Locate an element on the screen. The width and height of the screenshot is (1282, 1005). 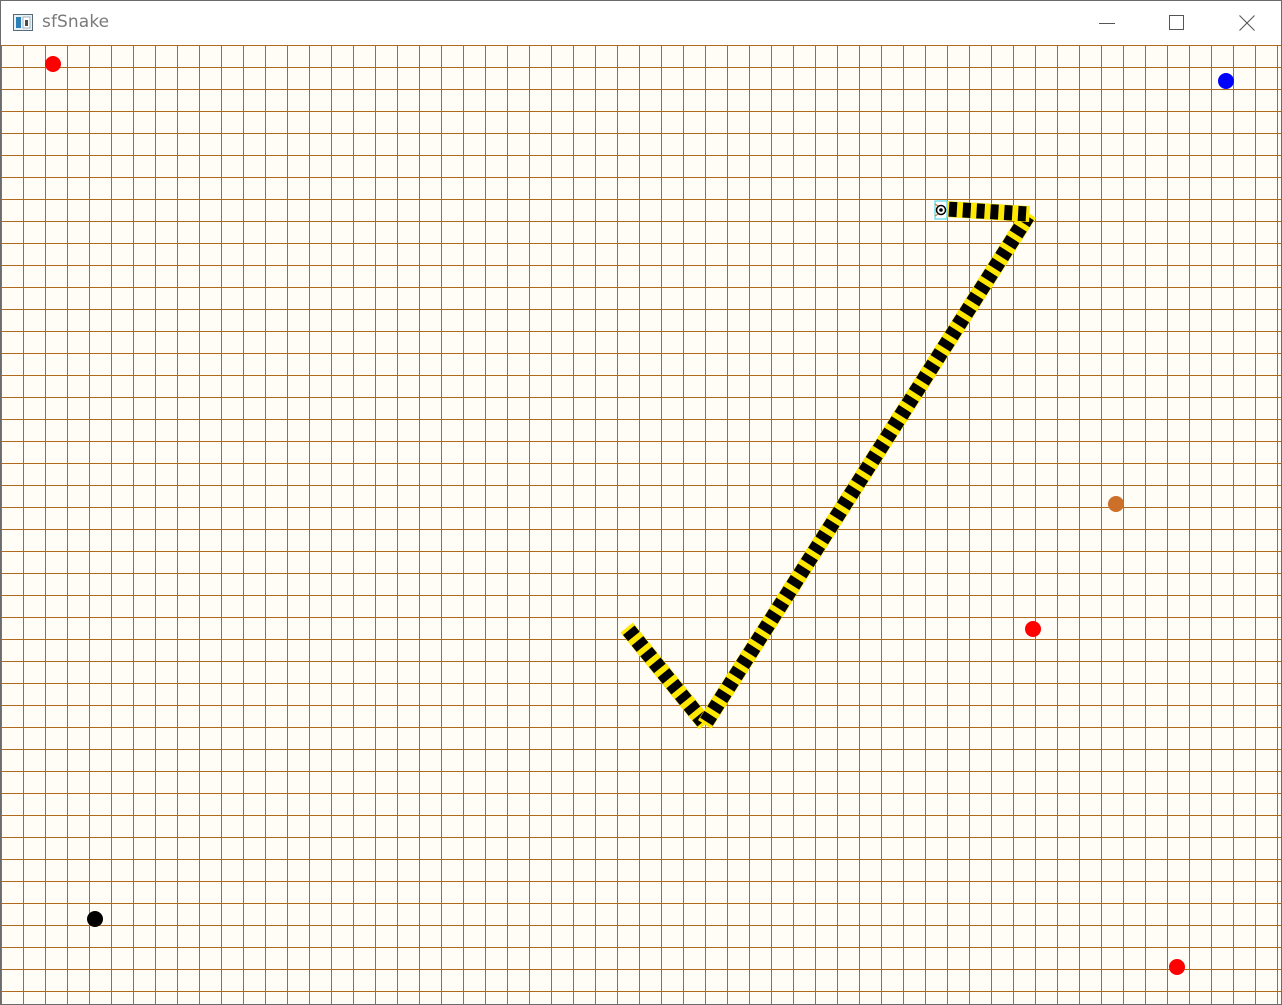
fruit-blue is located at coordinates (1226, 81).